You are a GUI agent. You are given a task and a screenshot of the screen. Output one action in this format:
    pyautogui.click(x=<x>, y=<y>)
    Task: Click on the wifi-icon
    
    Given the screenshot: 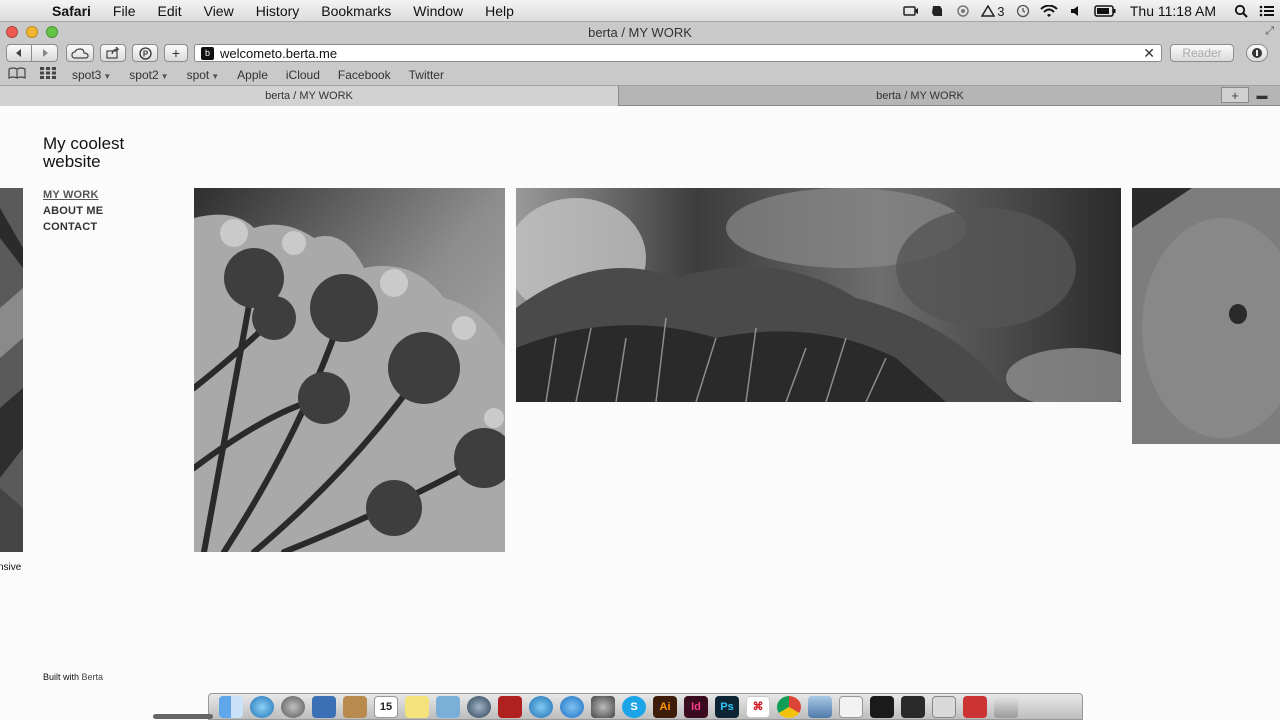 What is the action you would take?
    pyautogui.click(x=1049, y=11)
    